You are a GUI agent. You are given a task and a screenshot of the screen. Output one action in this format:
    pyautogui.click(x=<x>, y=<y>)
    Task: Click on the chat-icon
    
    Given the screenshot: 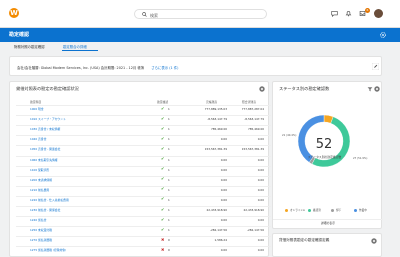 What is the action you would take?
    pyautogui.click(x=334, y=13)
    